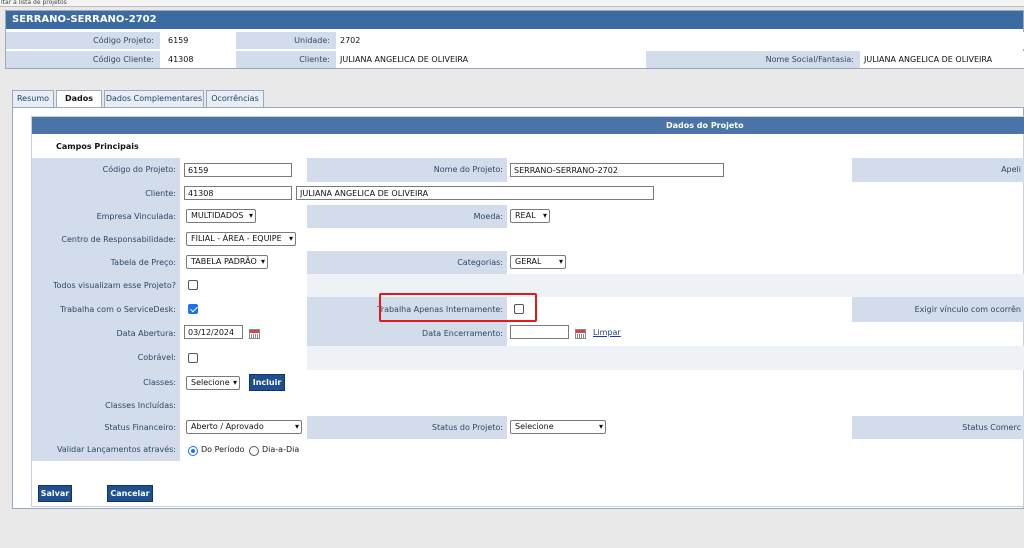 The image size is (1024, 548). Describe the element at coordinates (753, 59) in the screenshot. I see `nome-social-label: Nome Social/Fantasia:` at that location.